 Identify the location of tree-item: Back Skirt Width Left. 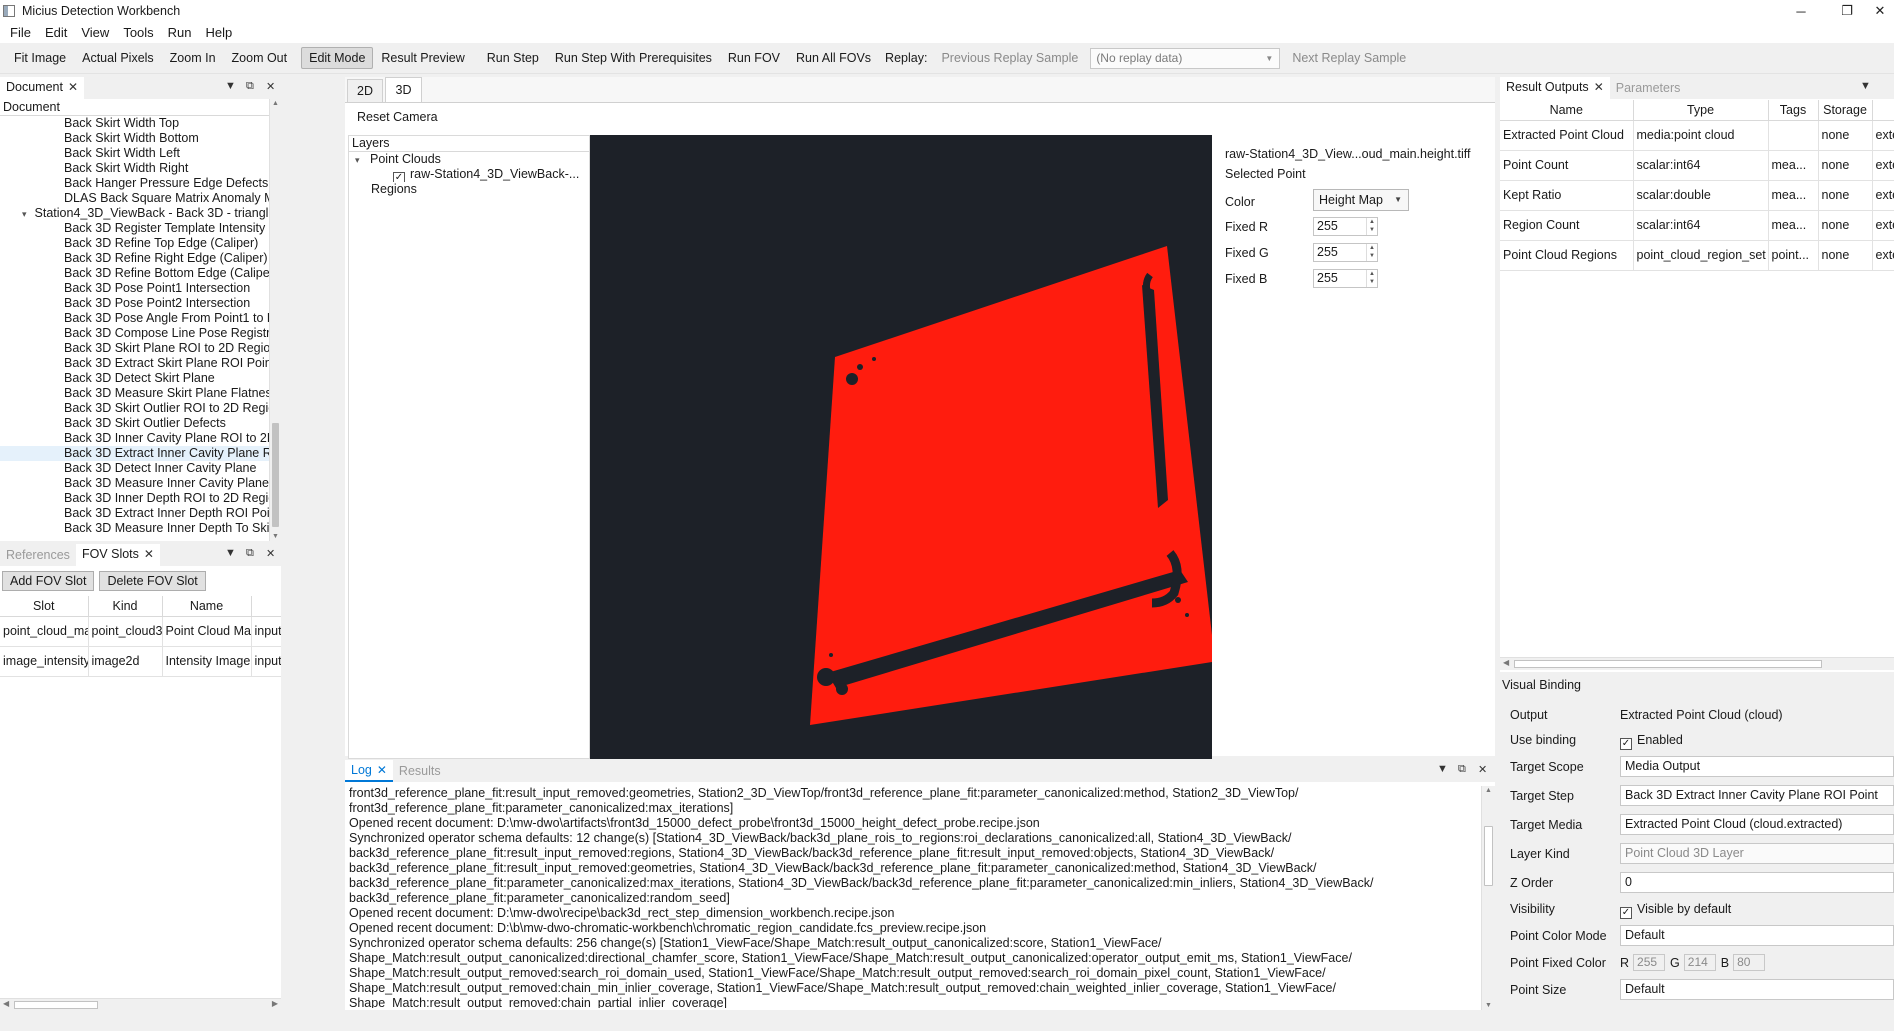
(134, 153).